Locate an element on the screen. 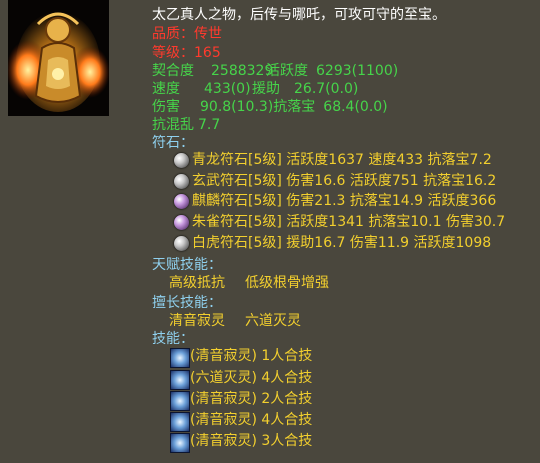 The width and height of the screenshot is (540, 463). stats-row-speed: 速度 433(0)援助 26.7(0.0) is located at coordinates (255, 89).